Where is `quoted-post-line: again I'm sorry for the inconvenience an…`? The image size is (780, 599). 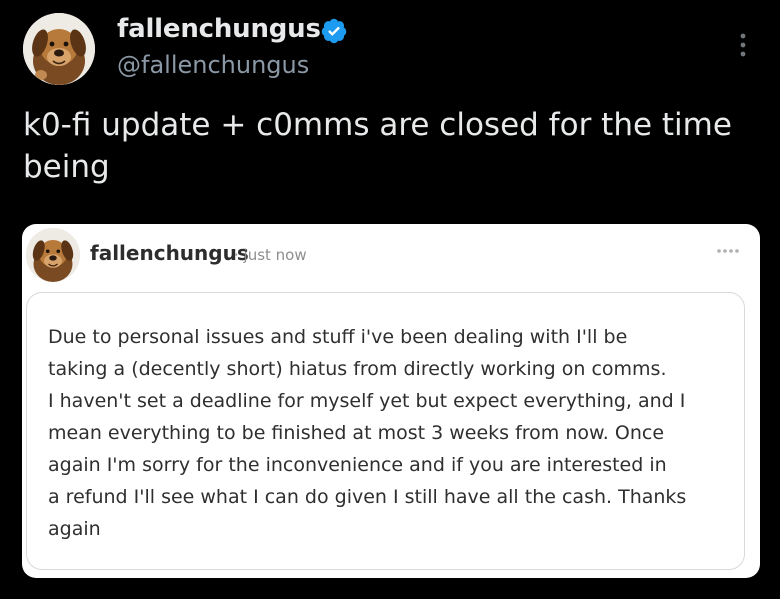
quoted-post-line: again I'm sorry for the inconvenience an… is located at coordinates (357, 465).